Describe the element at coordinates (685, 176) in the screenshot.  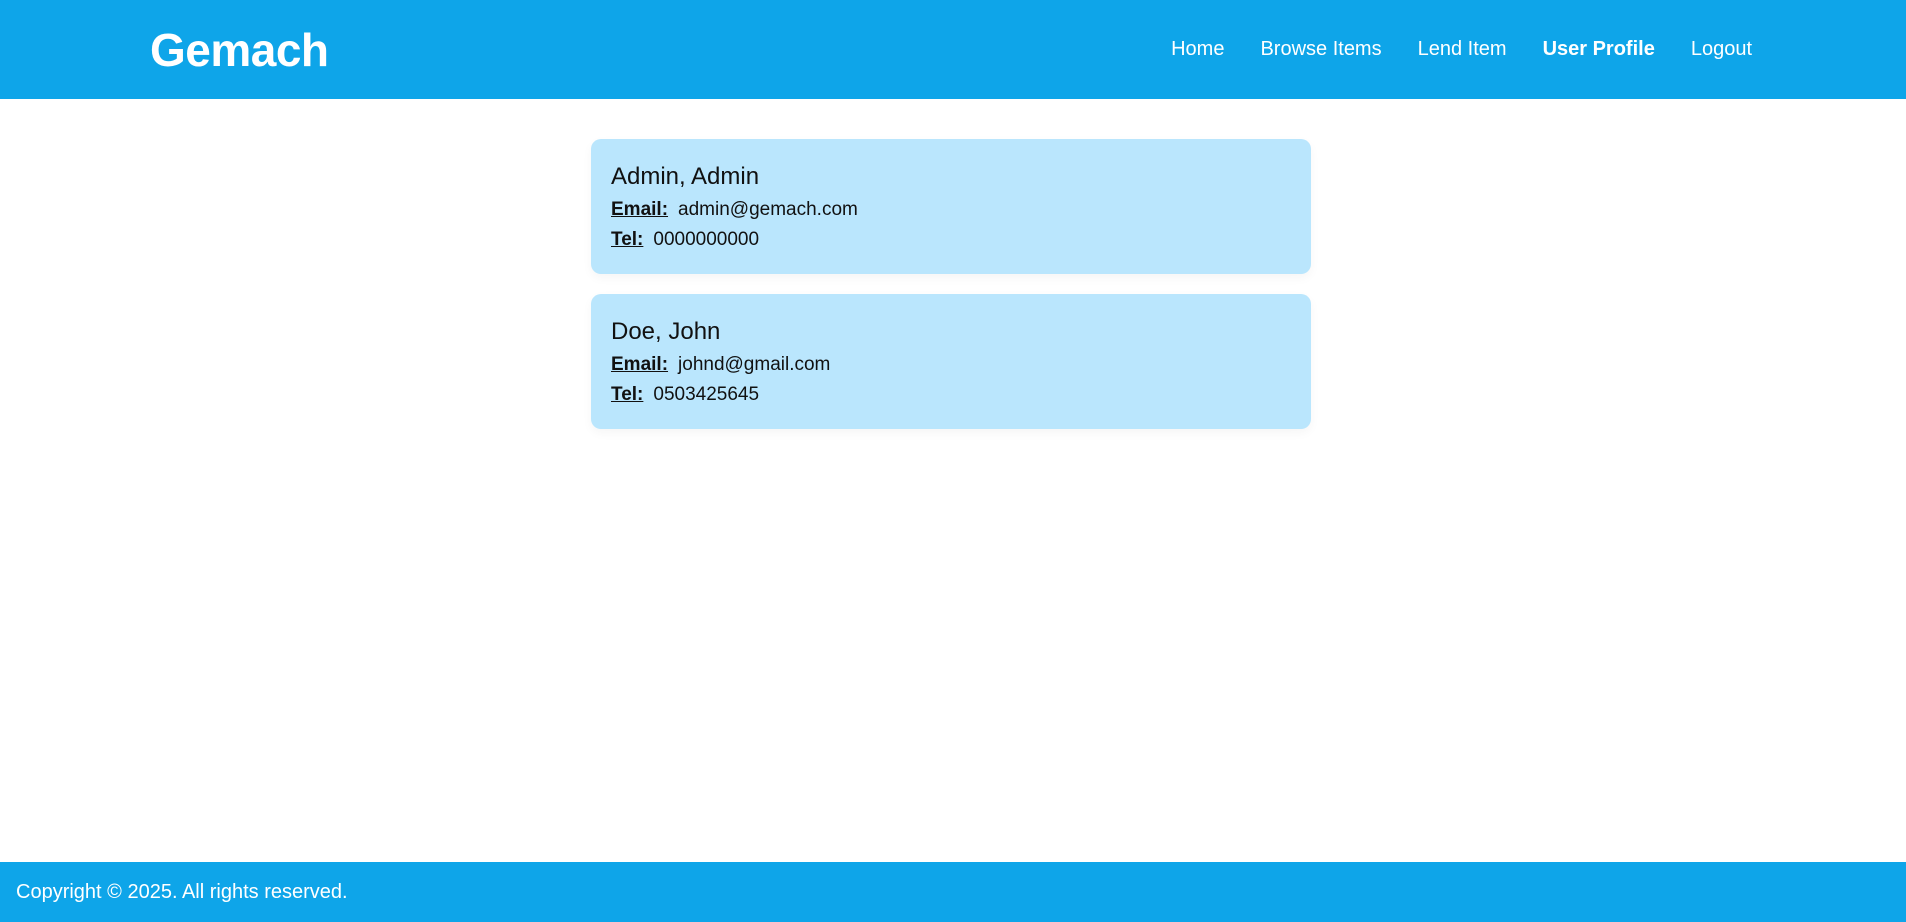
I see `user-name: Admin, Admin` at that location.